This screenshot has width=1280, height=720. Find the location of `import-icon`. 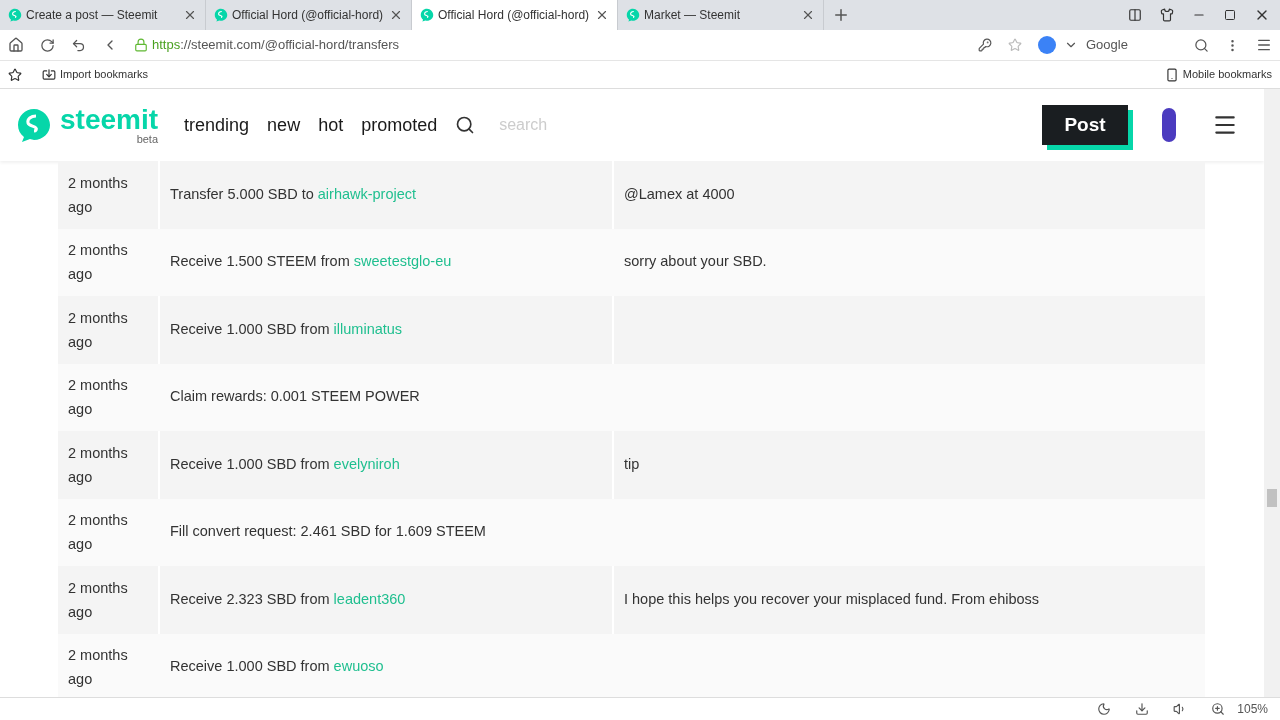

import-icon is located at coordinates (49, 74).